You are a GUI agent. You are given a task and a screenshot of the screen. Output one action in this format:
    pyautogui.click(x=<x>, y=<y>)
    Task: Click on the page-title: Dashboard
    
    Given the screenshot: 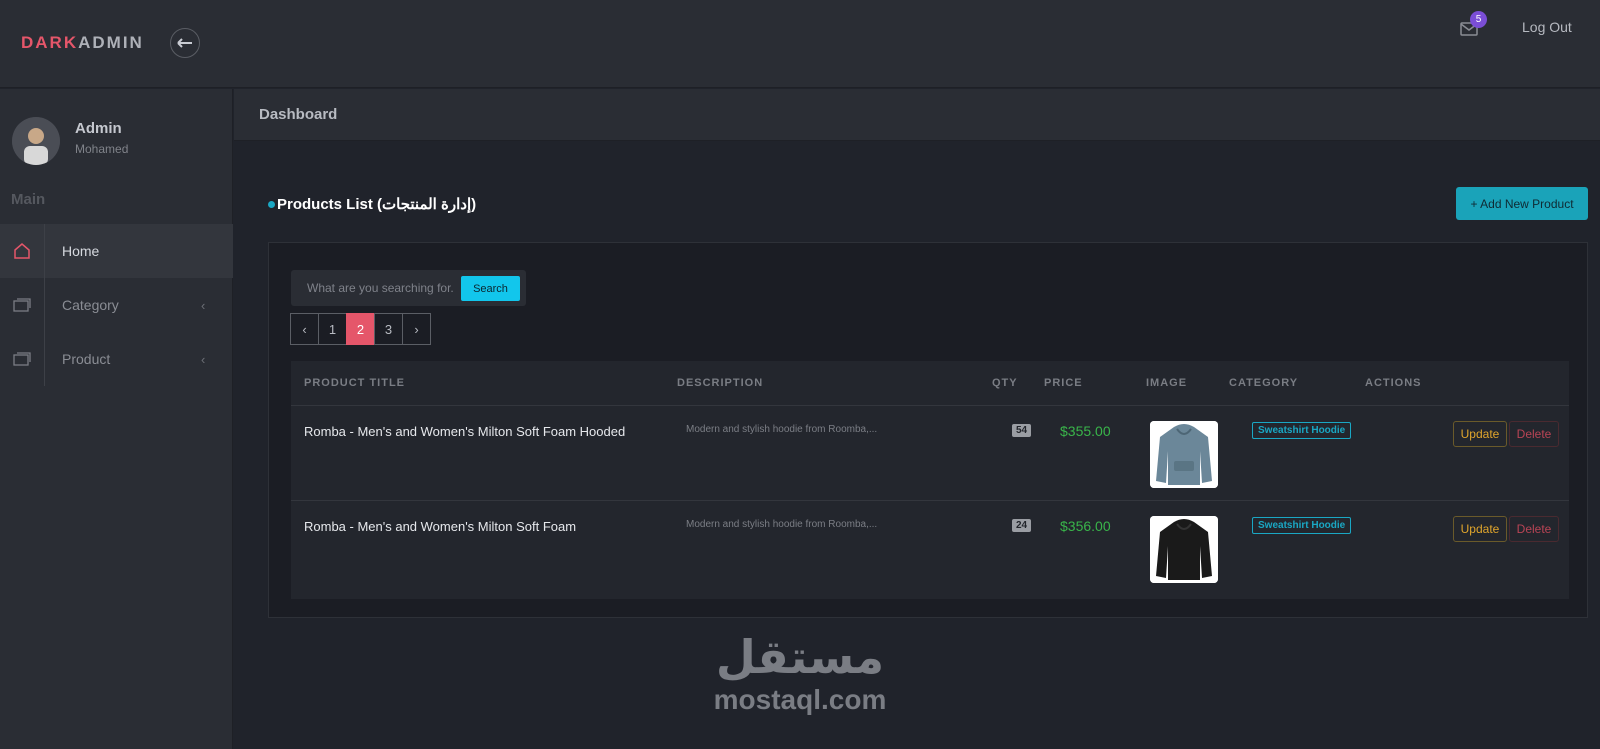 What is the action you would take?
    pyautogui.click(x=298, y=114)
    